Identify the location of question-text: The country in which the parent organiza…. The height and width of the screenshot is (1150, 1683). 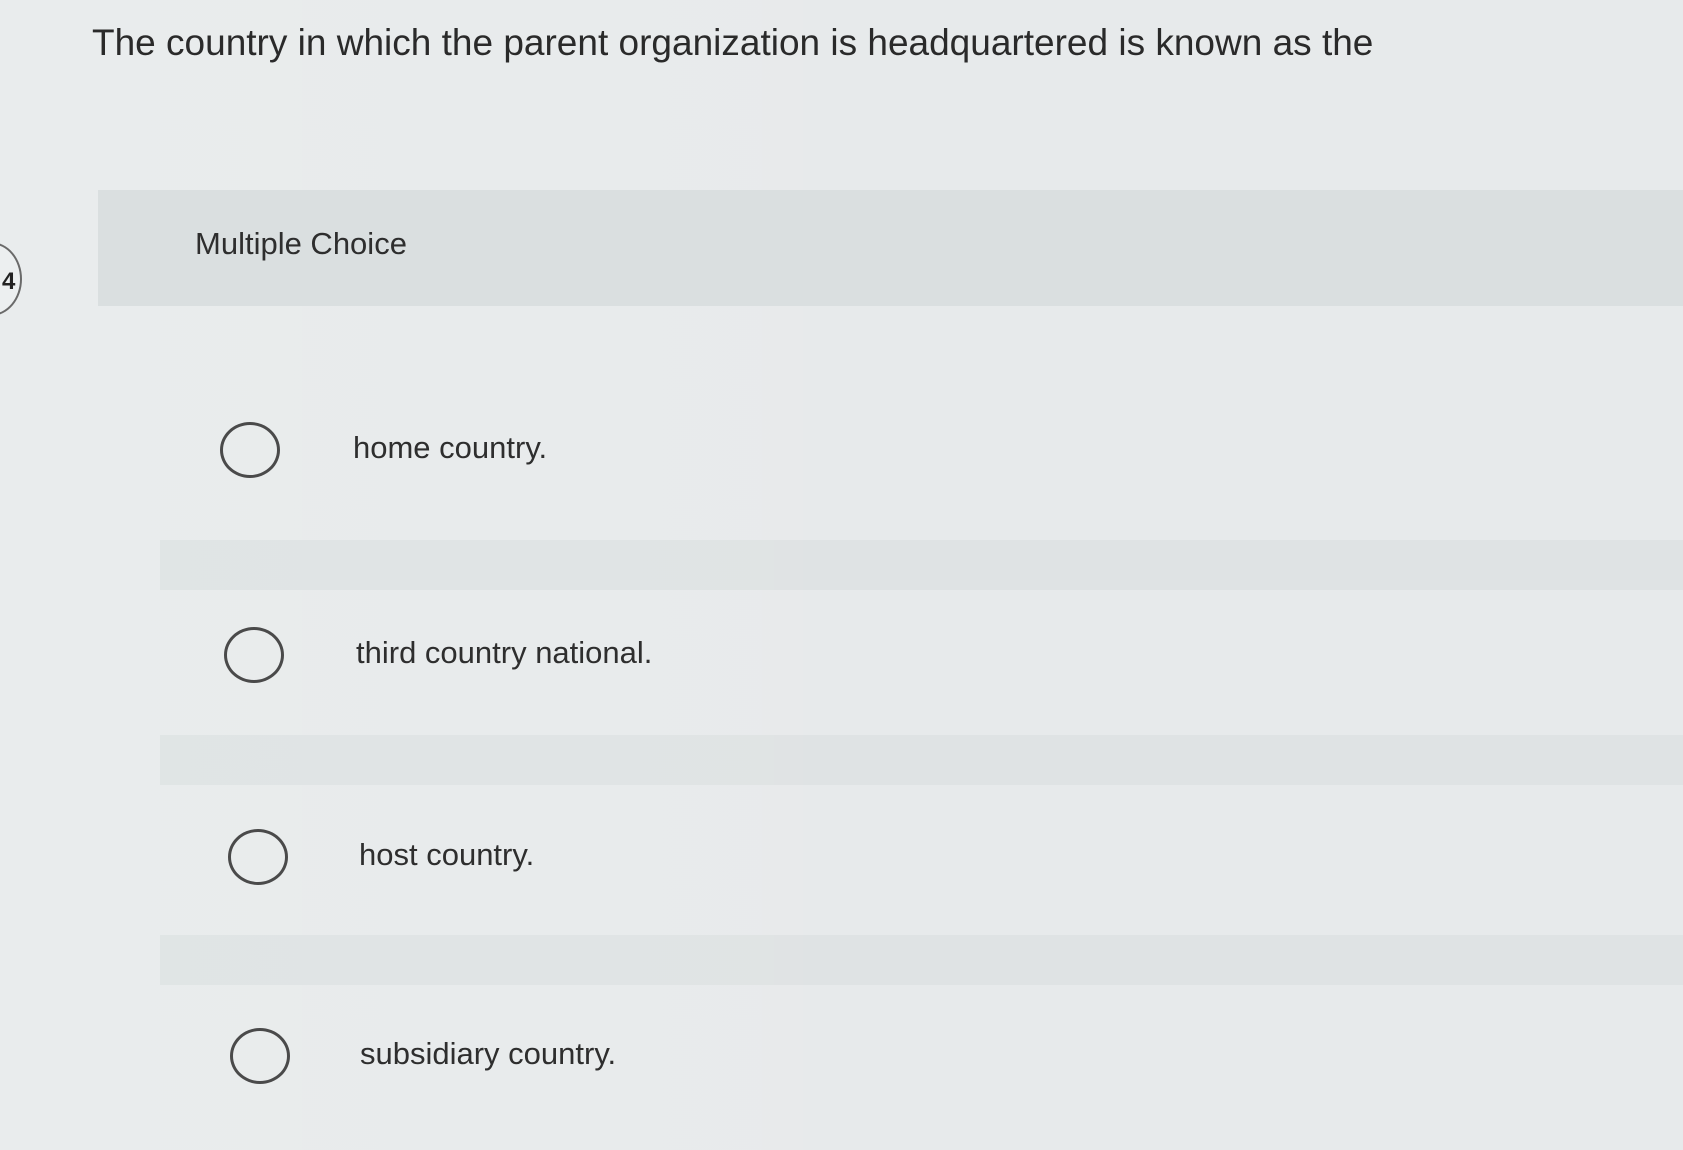
(733, 42).